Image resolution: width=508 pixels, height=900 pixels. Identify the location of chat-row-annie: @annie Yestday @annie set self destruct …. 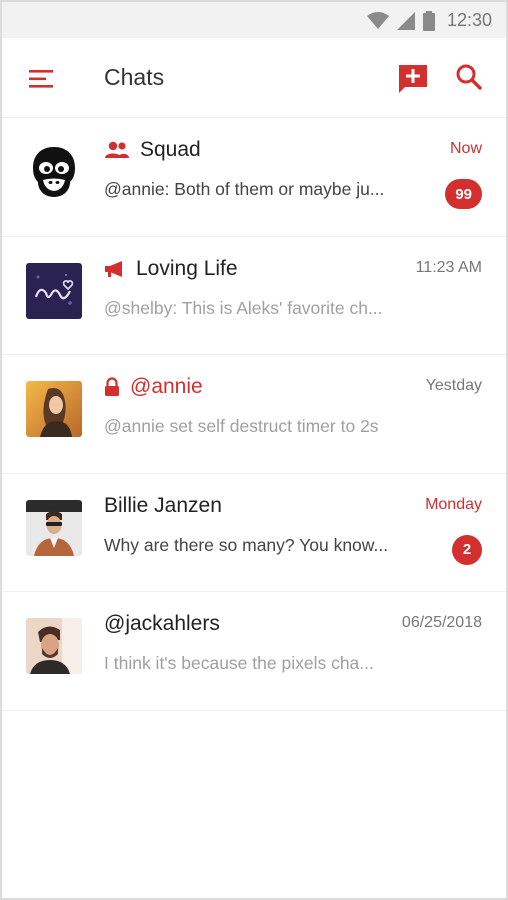
(254, 414).